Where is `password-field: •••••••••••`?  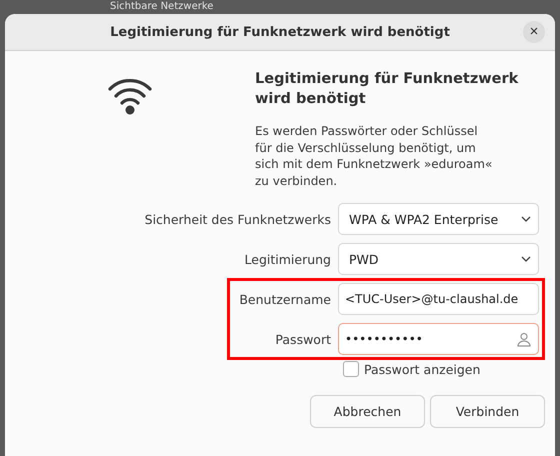 password-field: ••••••••••• is located at coordinates (438, 339).